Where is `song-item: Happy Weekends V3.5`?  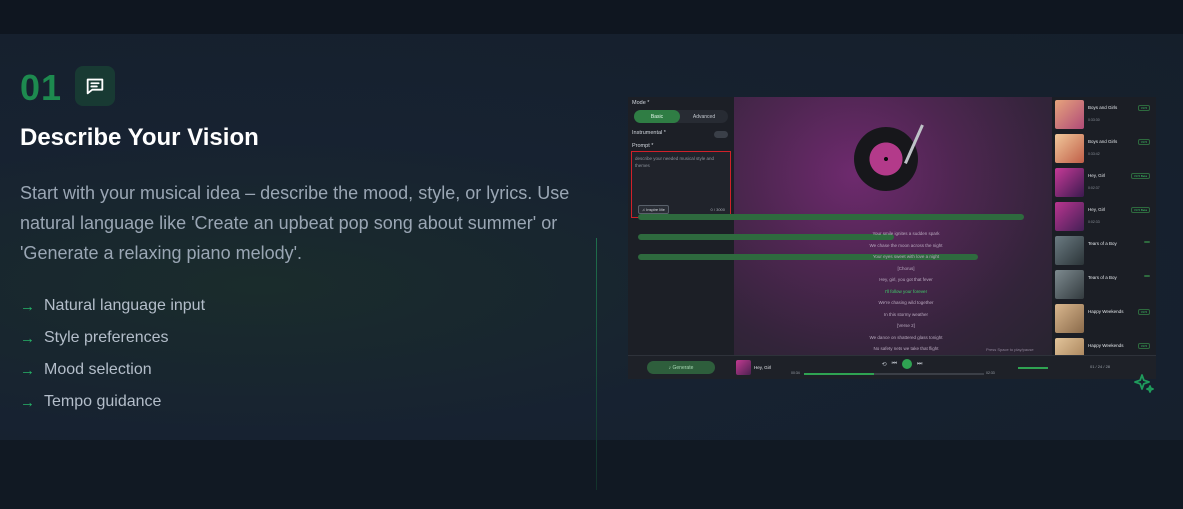
song-item: Happy Weekends V3.5 is located at coordinates (1104, 318).